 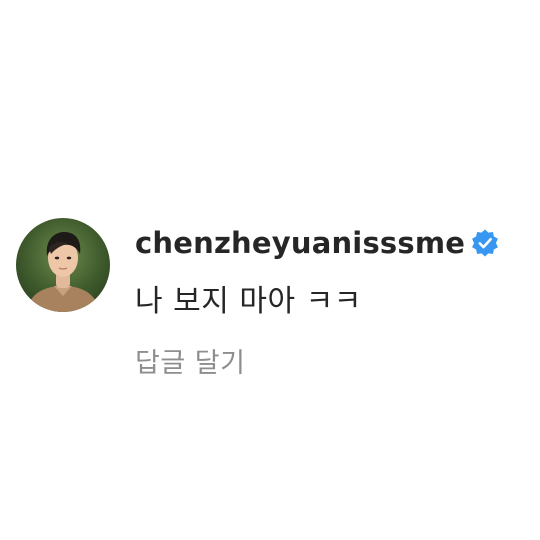 What do you see at coordinates (190, 360) in the screenshot?
I see `reply-button: 답글 달기` at bounding box center [190, 360].